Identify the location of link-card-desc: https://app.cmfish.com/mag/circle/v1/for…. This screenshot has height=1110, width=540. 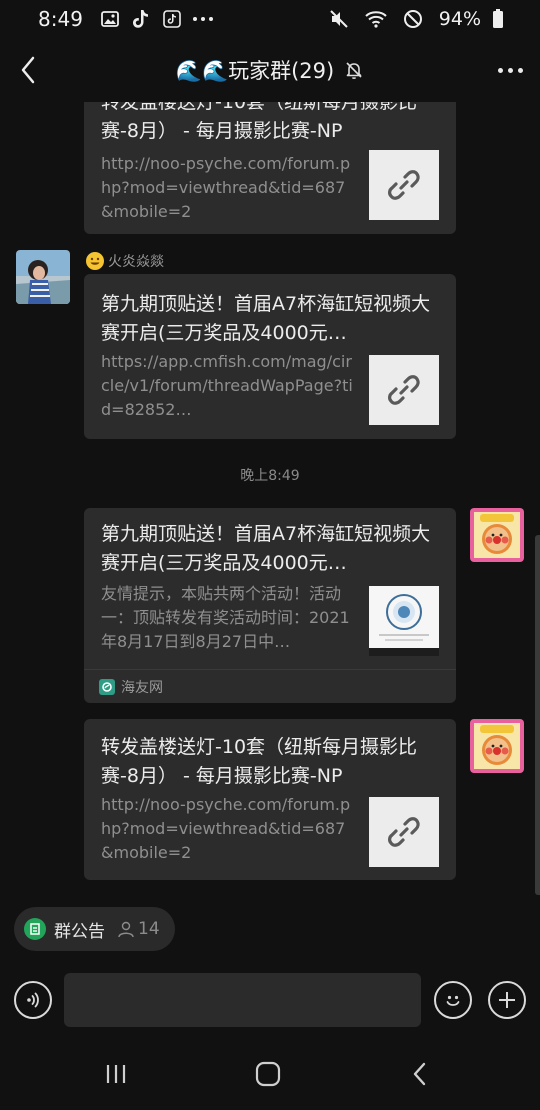
(227, 385).